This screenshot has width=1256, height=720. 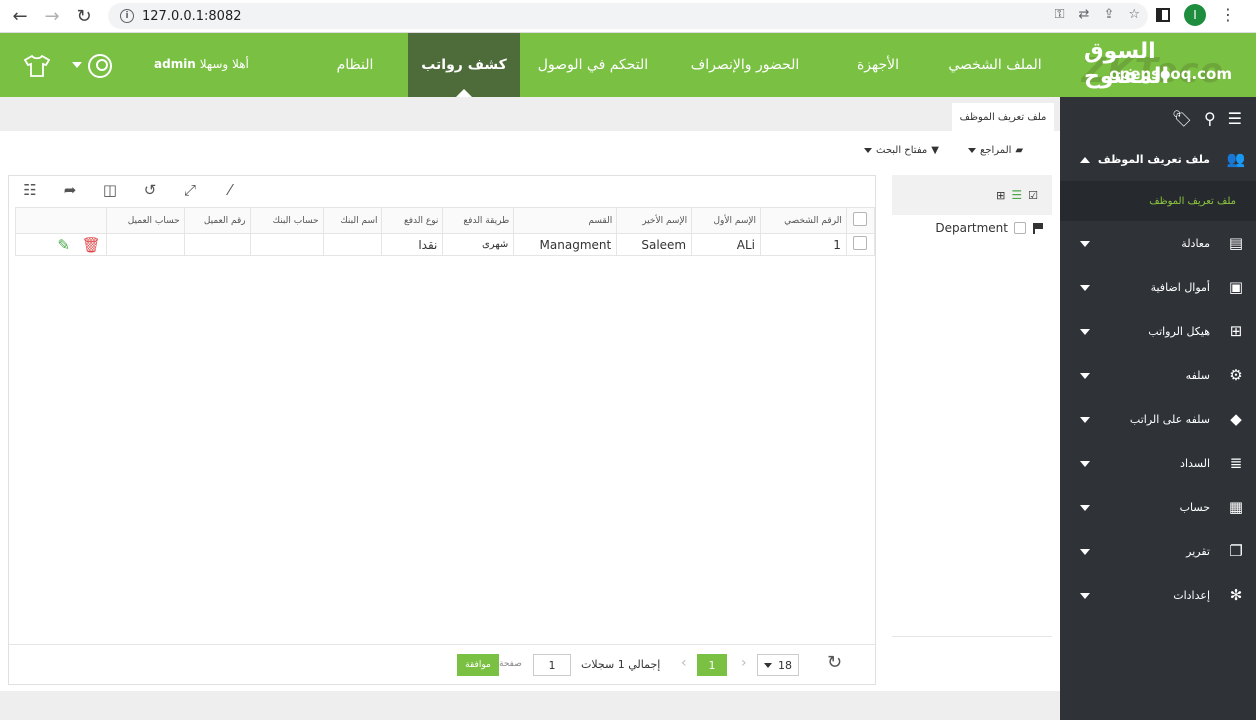 I want to click on sidebar-item-formula: ▤ معادلة, so click(x=1158, y=243).